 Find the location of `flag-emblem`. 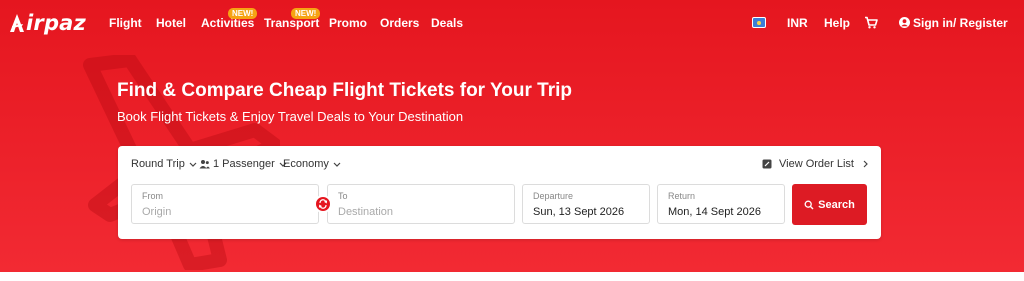

flag-emblem is located at coordinates (759, 23).